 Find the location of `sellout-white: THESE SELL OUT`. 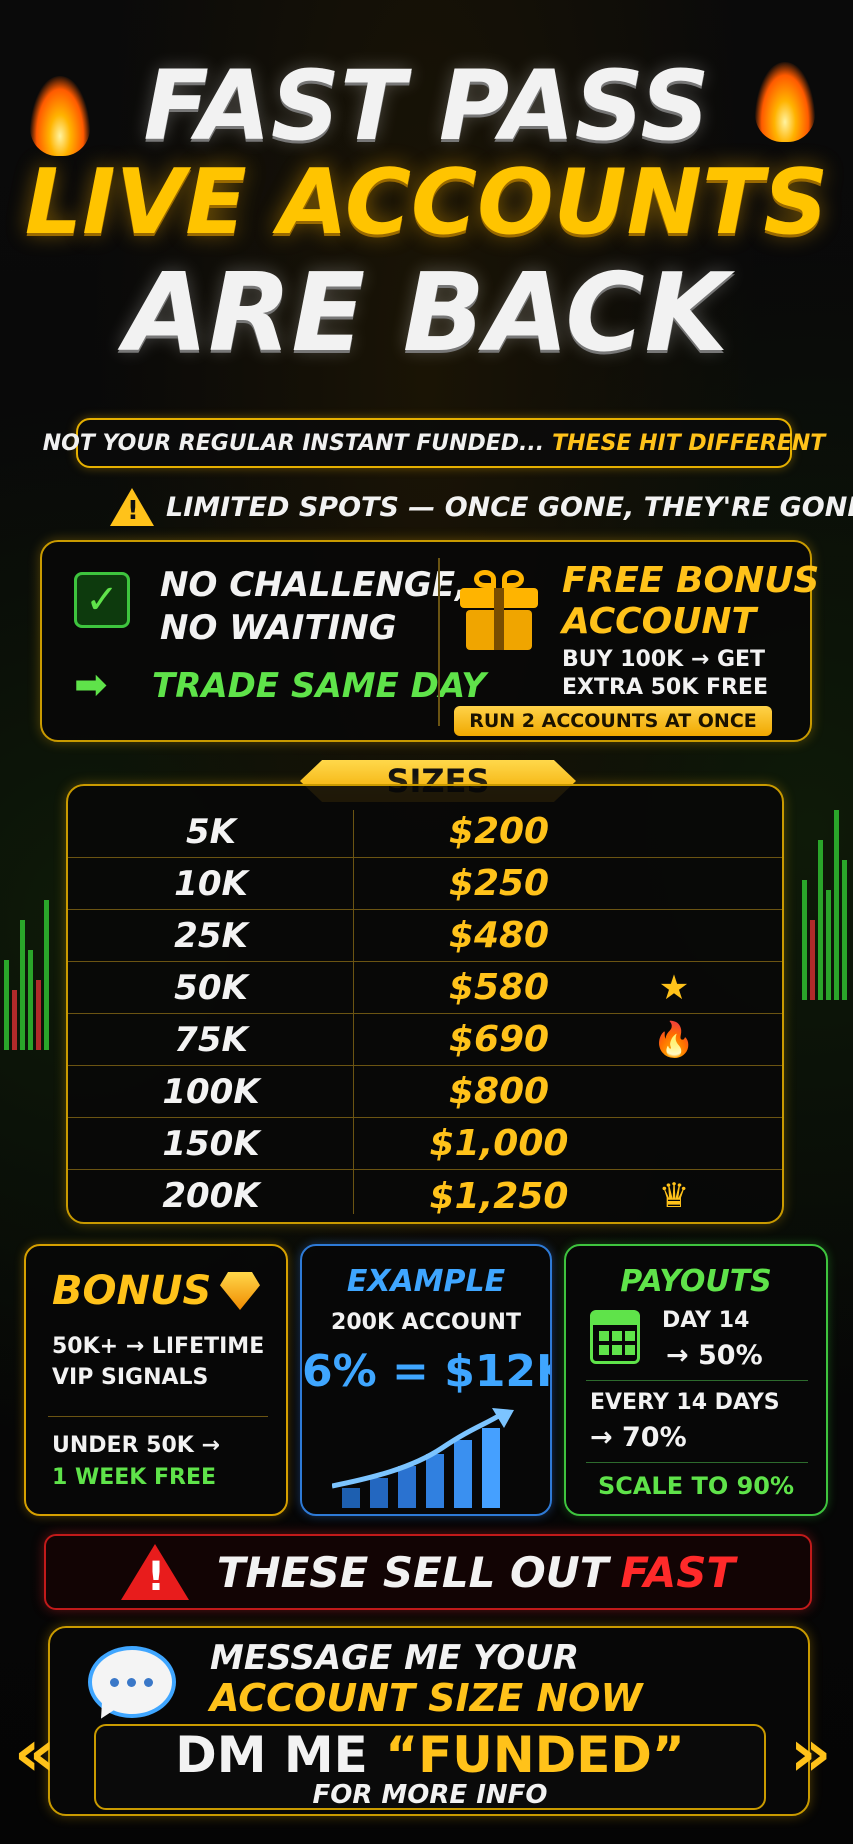

sellout-white: THESE SELL OUT is located at coordinates (412, 1572).